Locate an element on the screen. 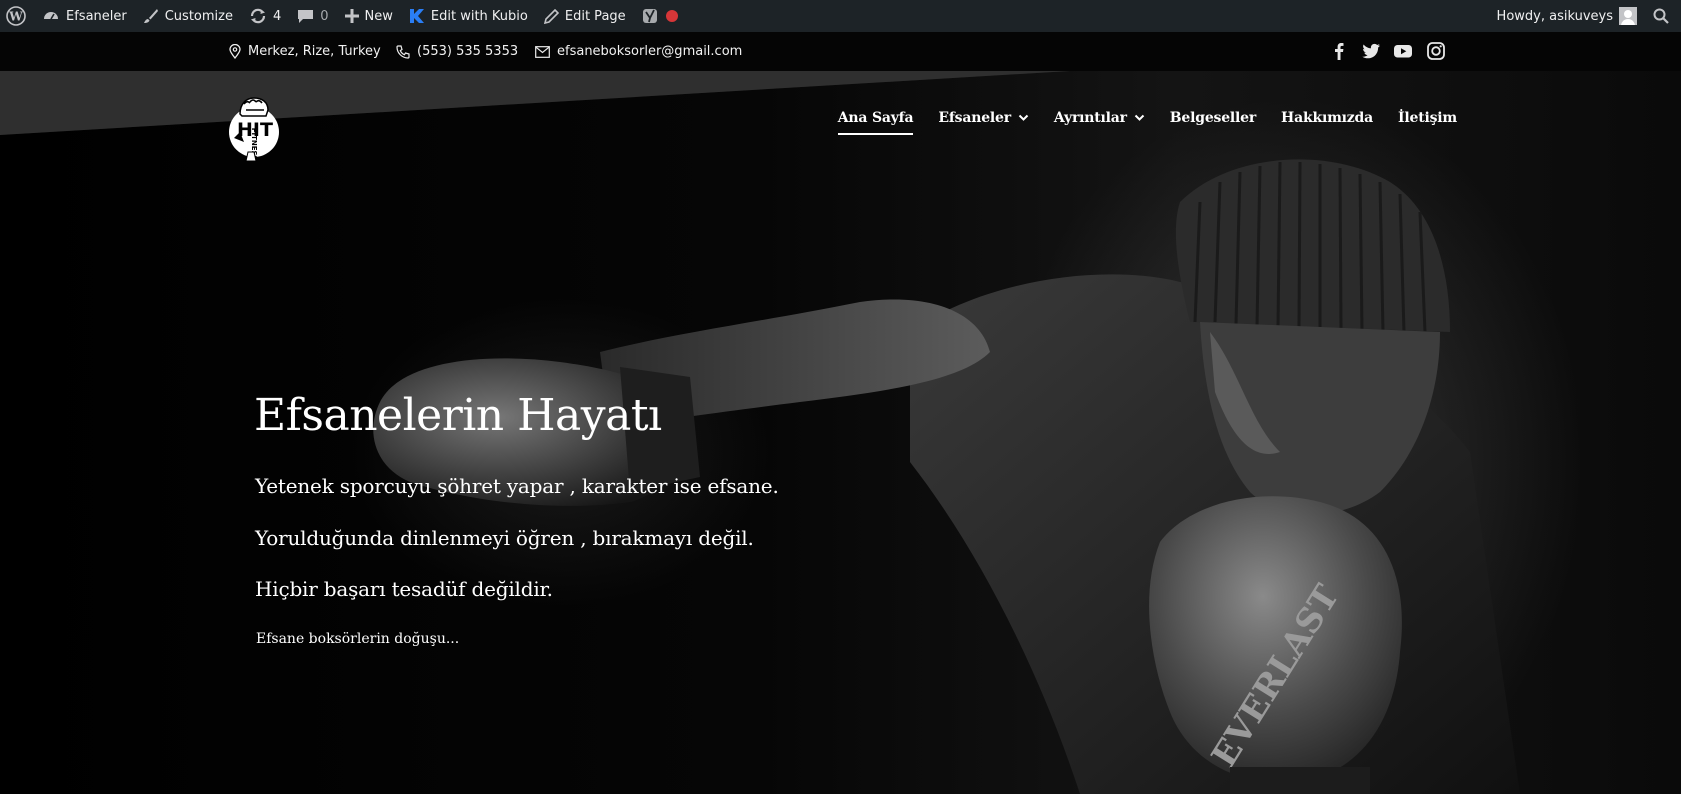 This screenshot has height=794, width=1681. new-content-button: New is located at coordinates (369, 16).